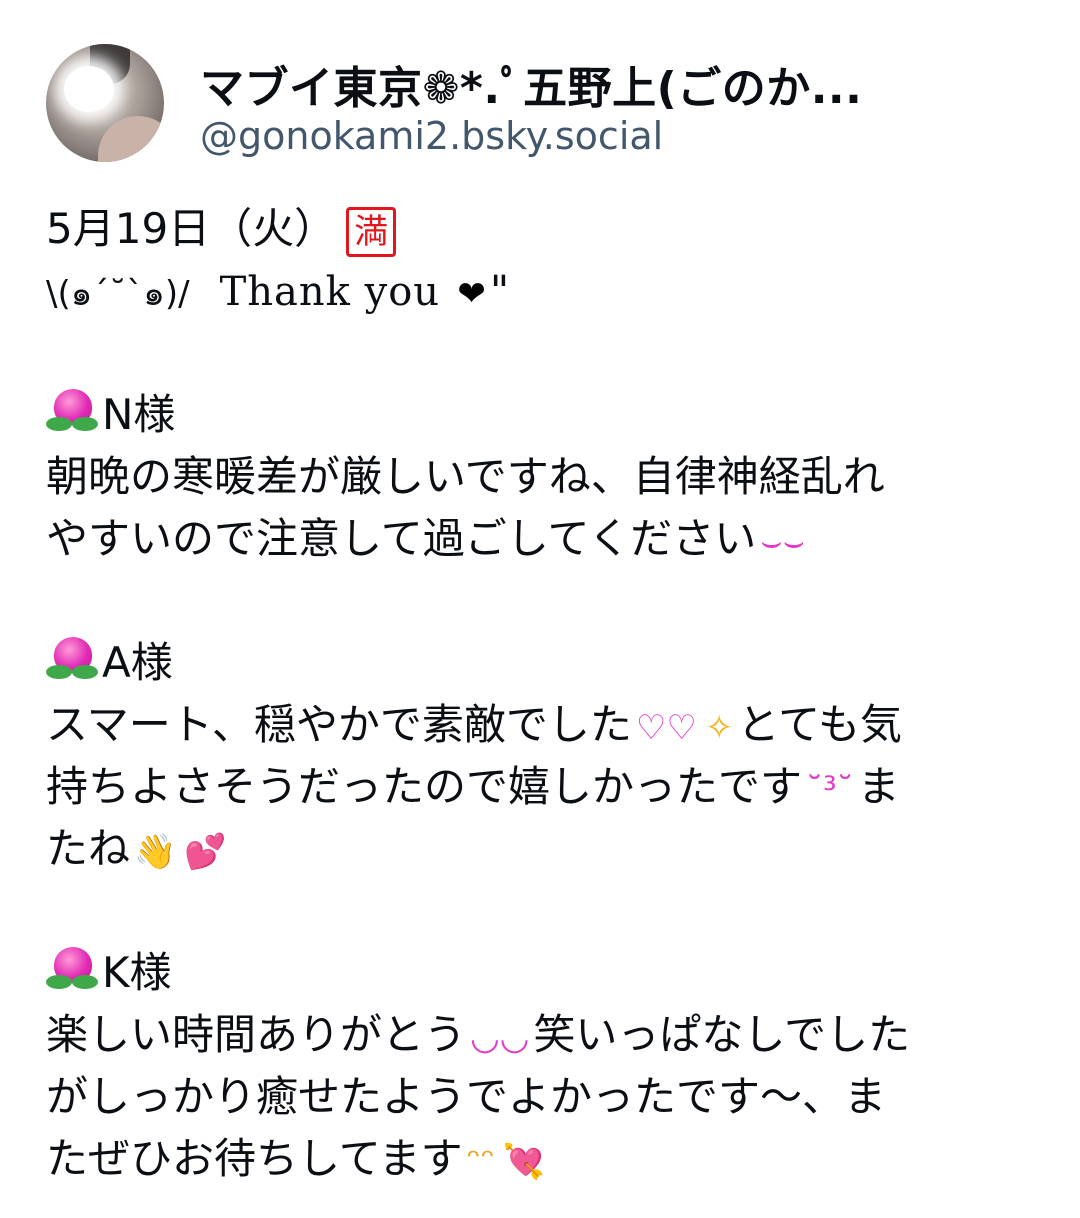  Describe the element at coordinates (256, 1034) in the screenshot. I see `section-k-text: 楽しい時間ありがとう` at that location.